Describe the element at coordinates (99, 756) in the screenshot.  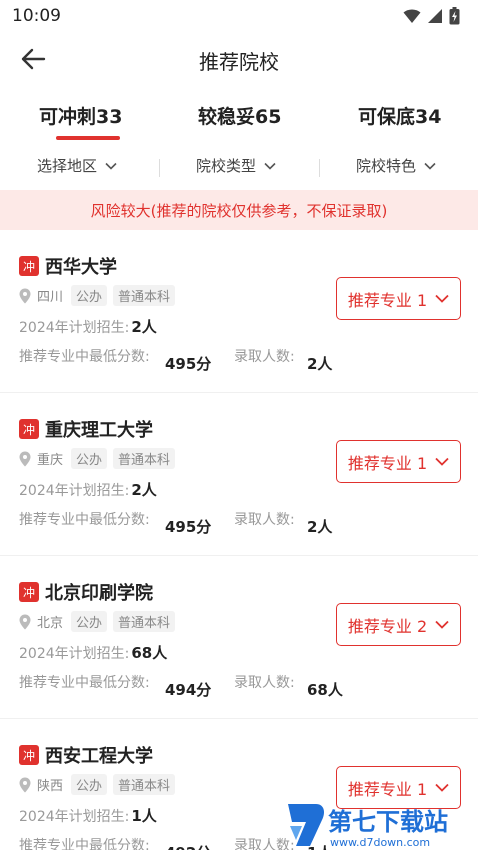
I see `school-name: 西安工程大学` at that location.